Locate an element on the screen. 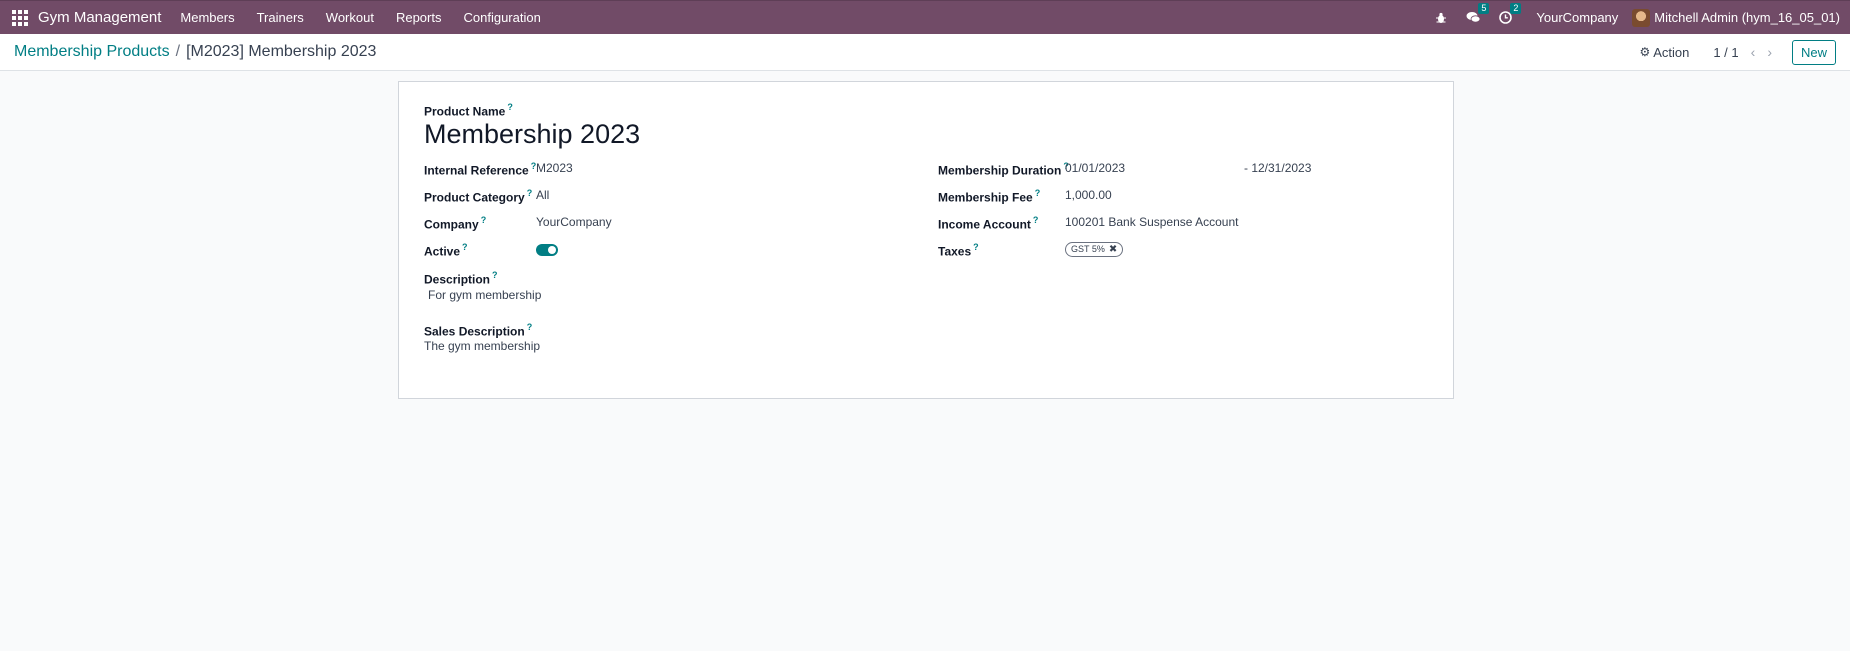  action-button: ⚙ Action is located at coordinates (1664, 52).